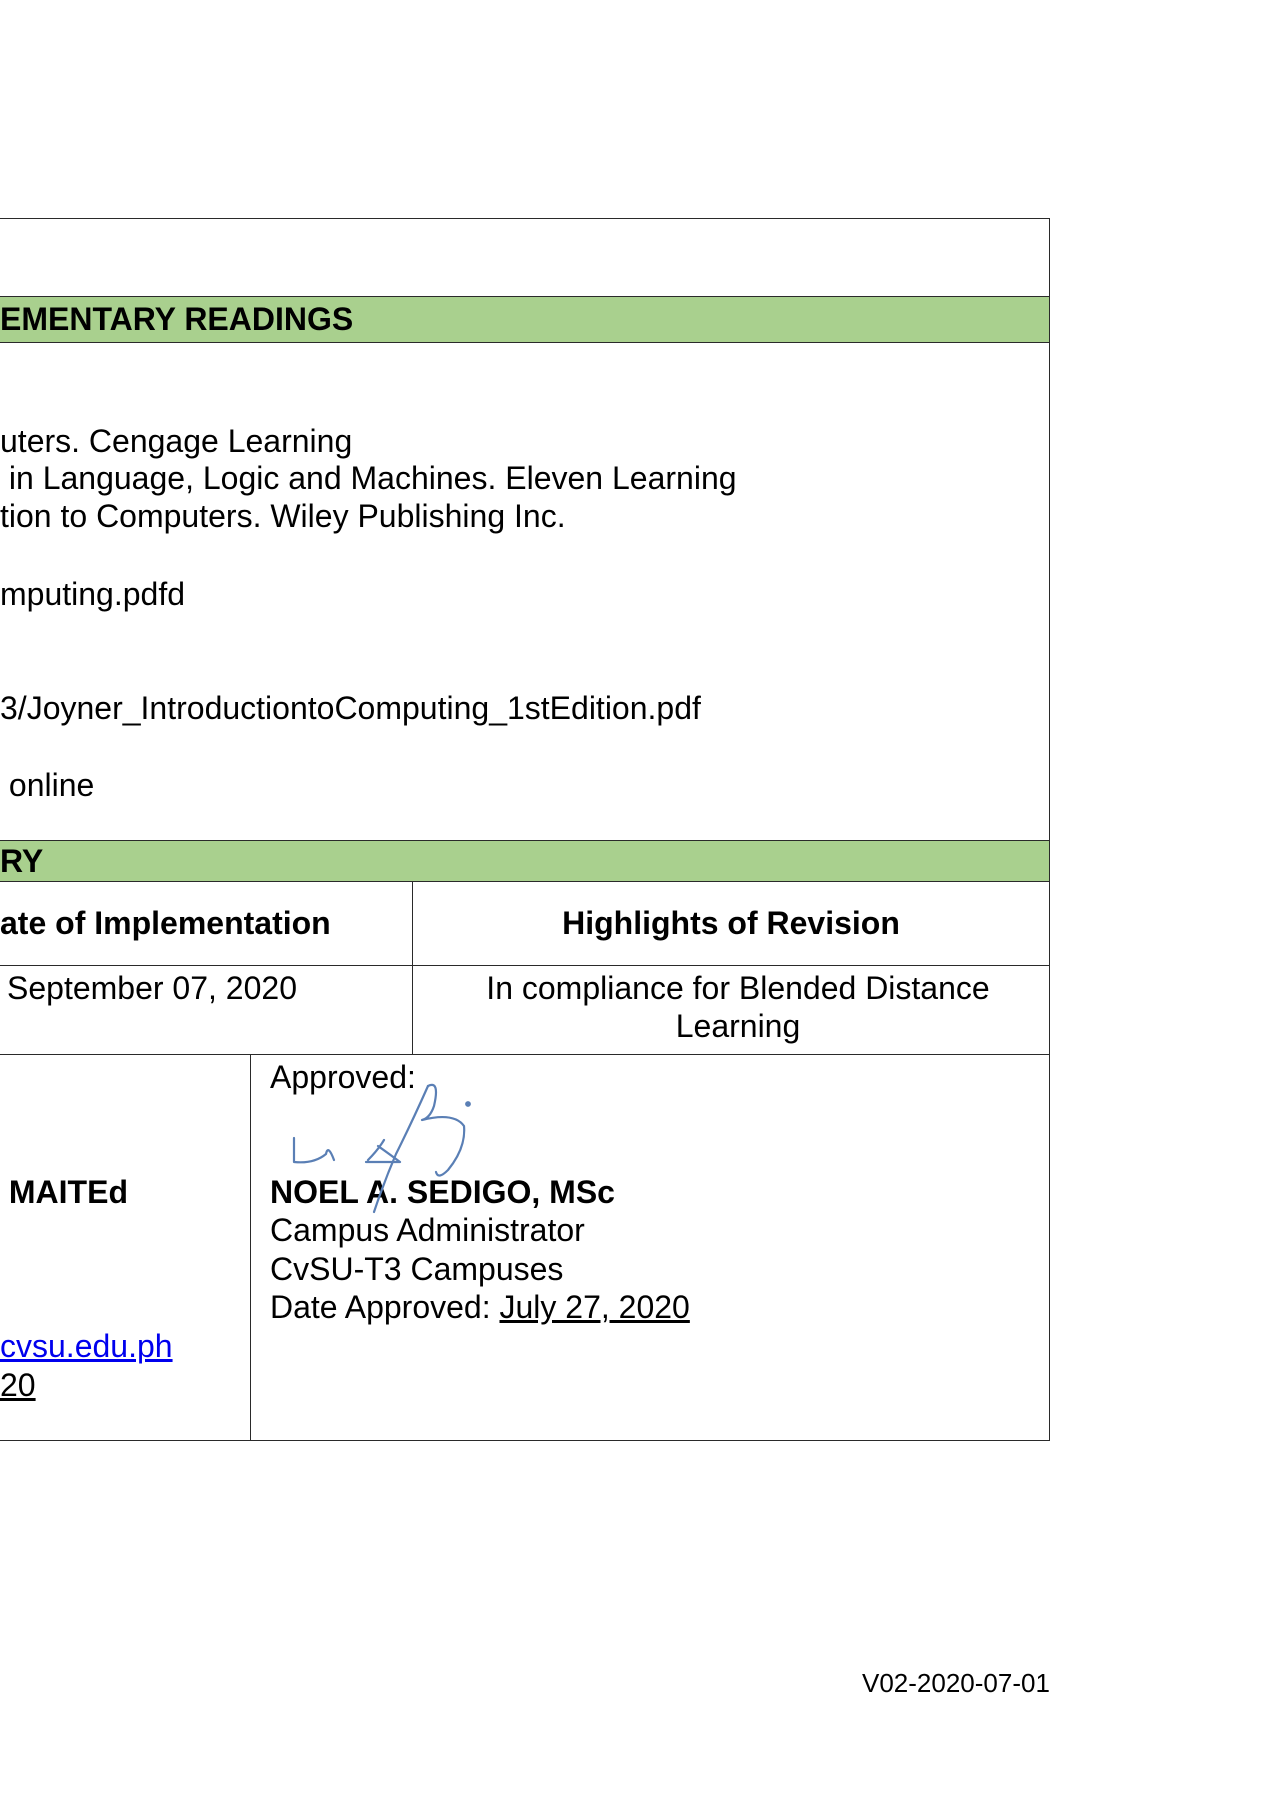 Image resolution: width=1274 pixels, height=1800 pixels. What do you see at coordinates (525, 218) in the screenshot?
I see `table-border-top` at bounding box center [525, 218].